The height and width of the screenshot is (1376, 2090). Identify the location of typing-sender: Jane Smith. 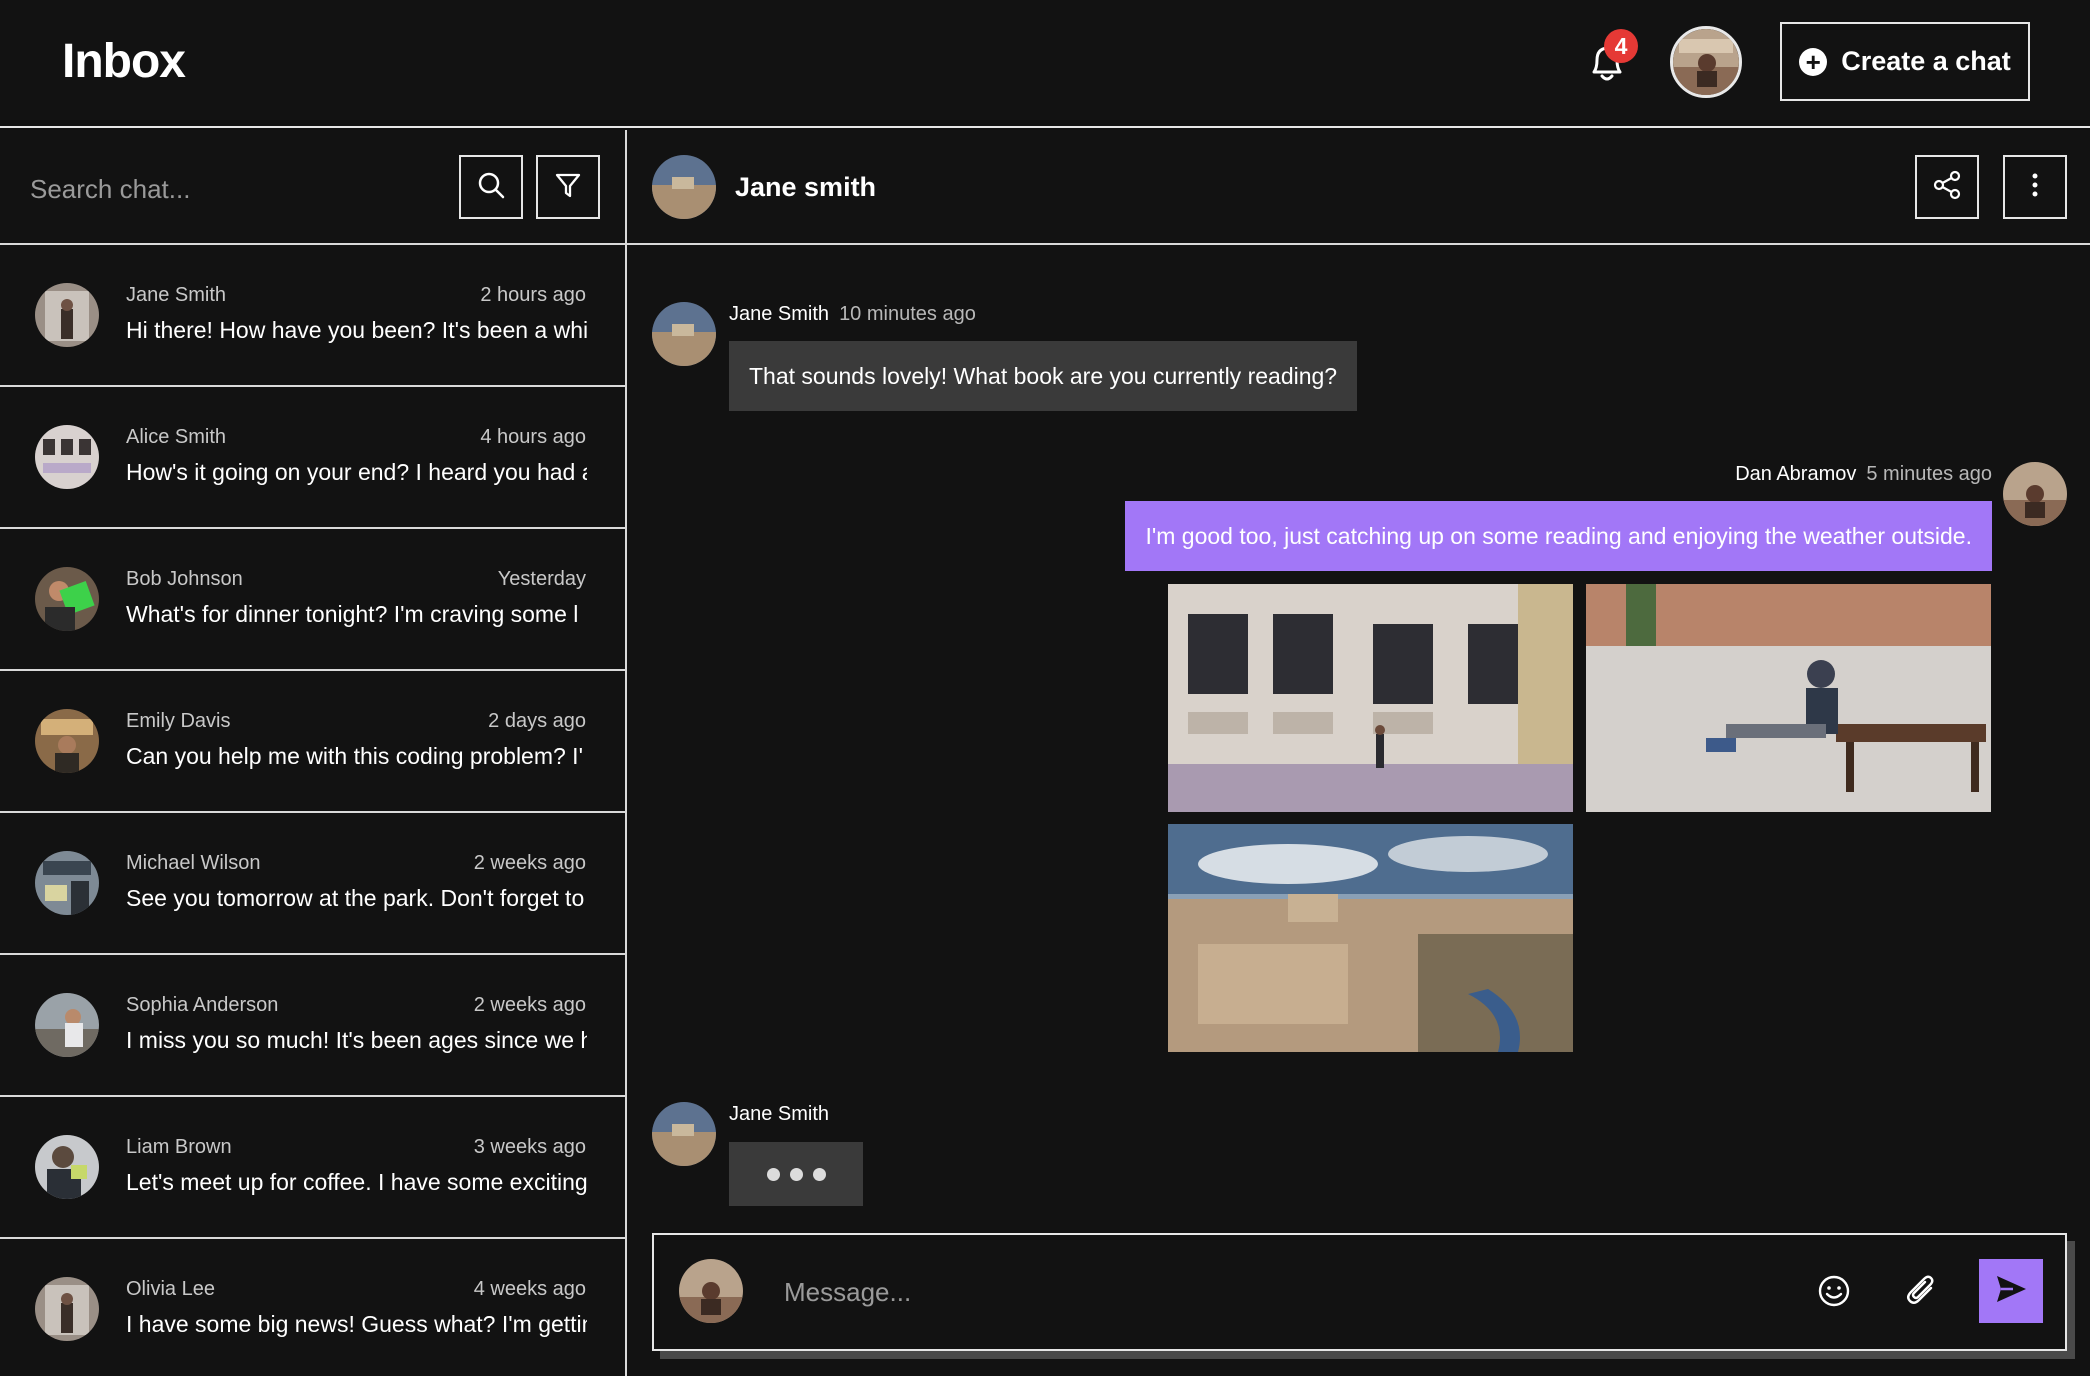
(779, 1114).